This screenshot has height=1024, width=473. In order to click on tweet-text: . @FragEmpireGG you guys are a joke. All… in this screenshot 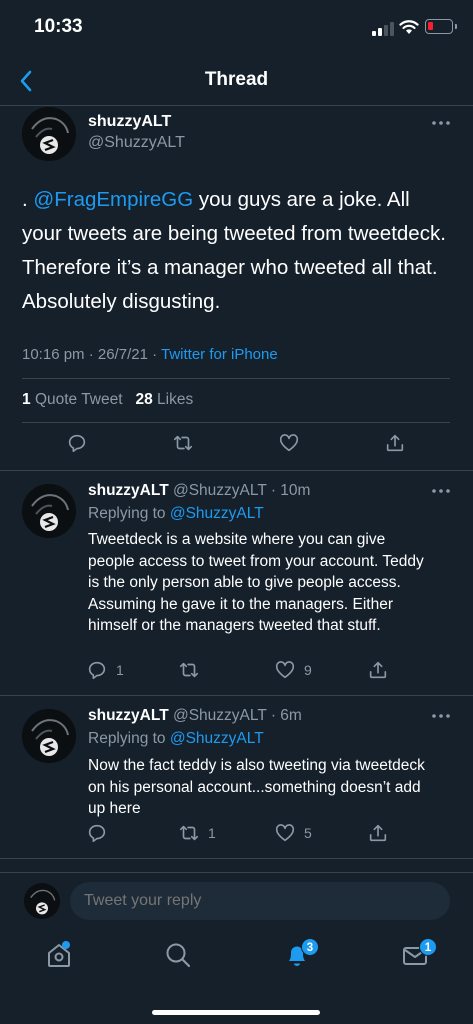, I will do `click(238, 251)`.